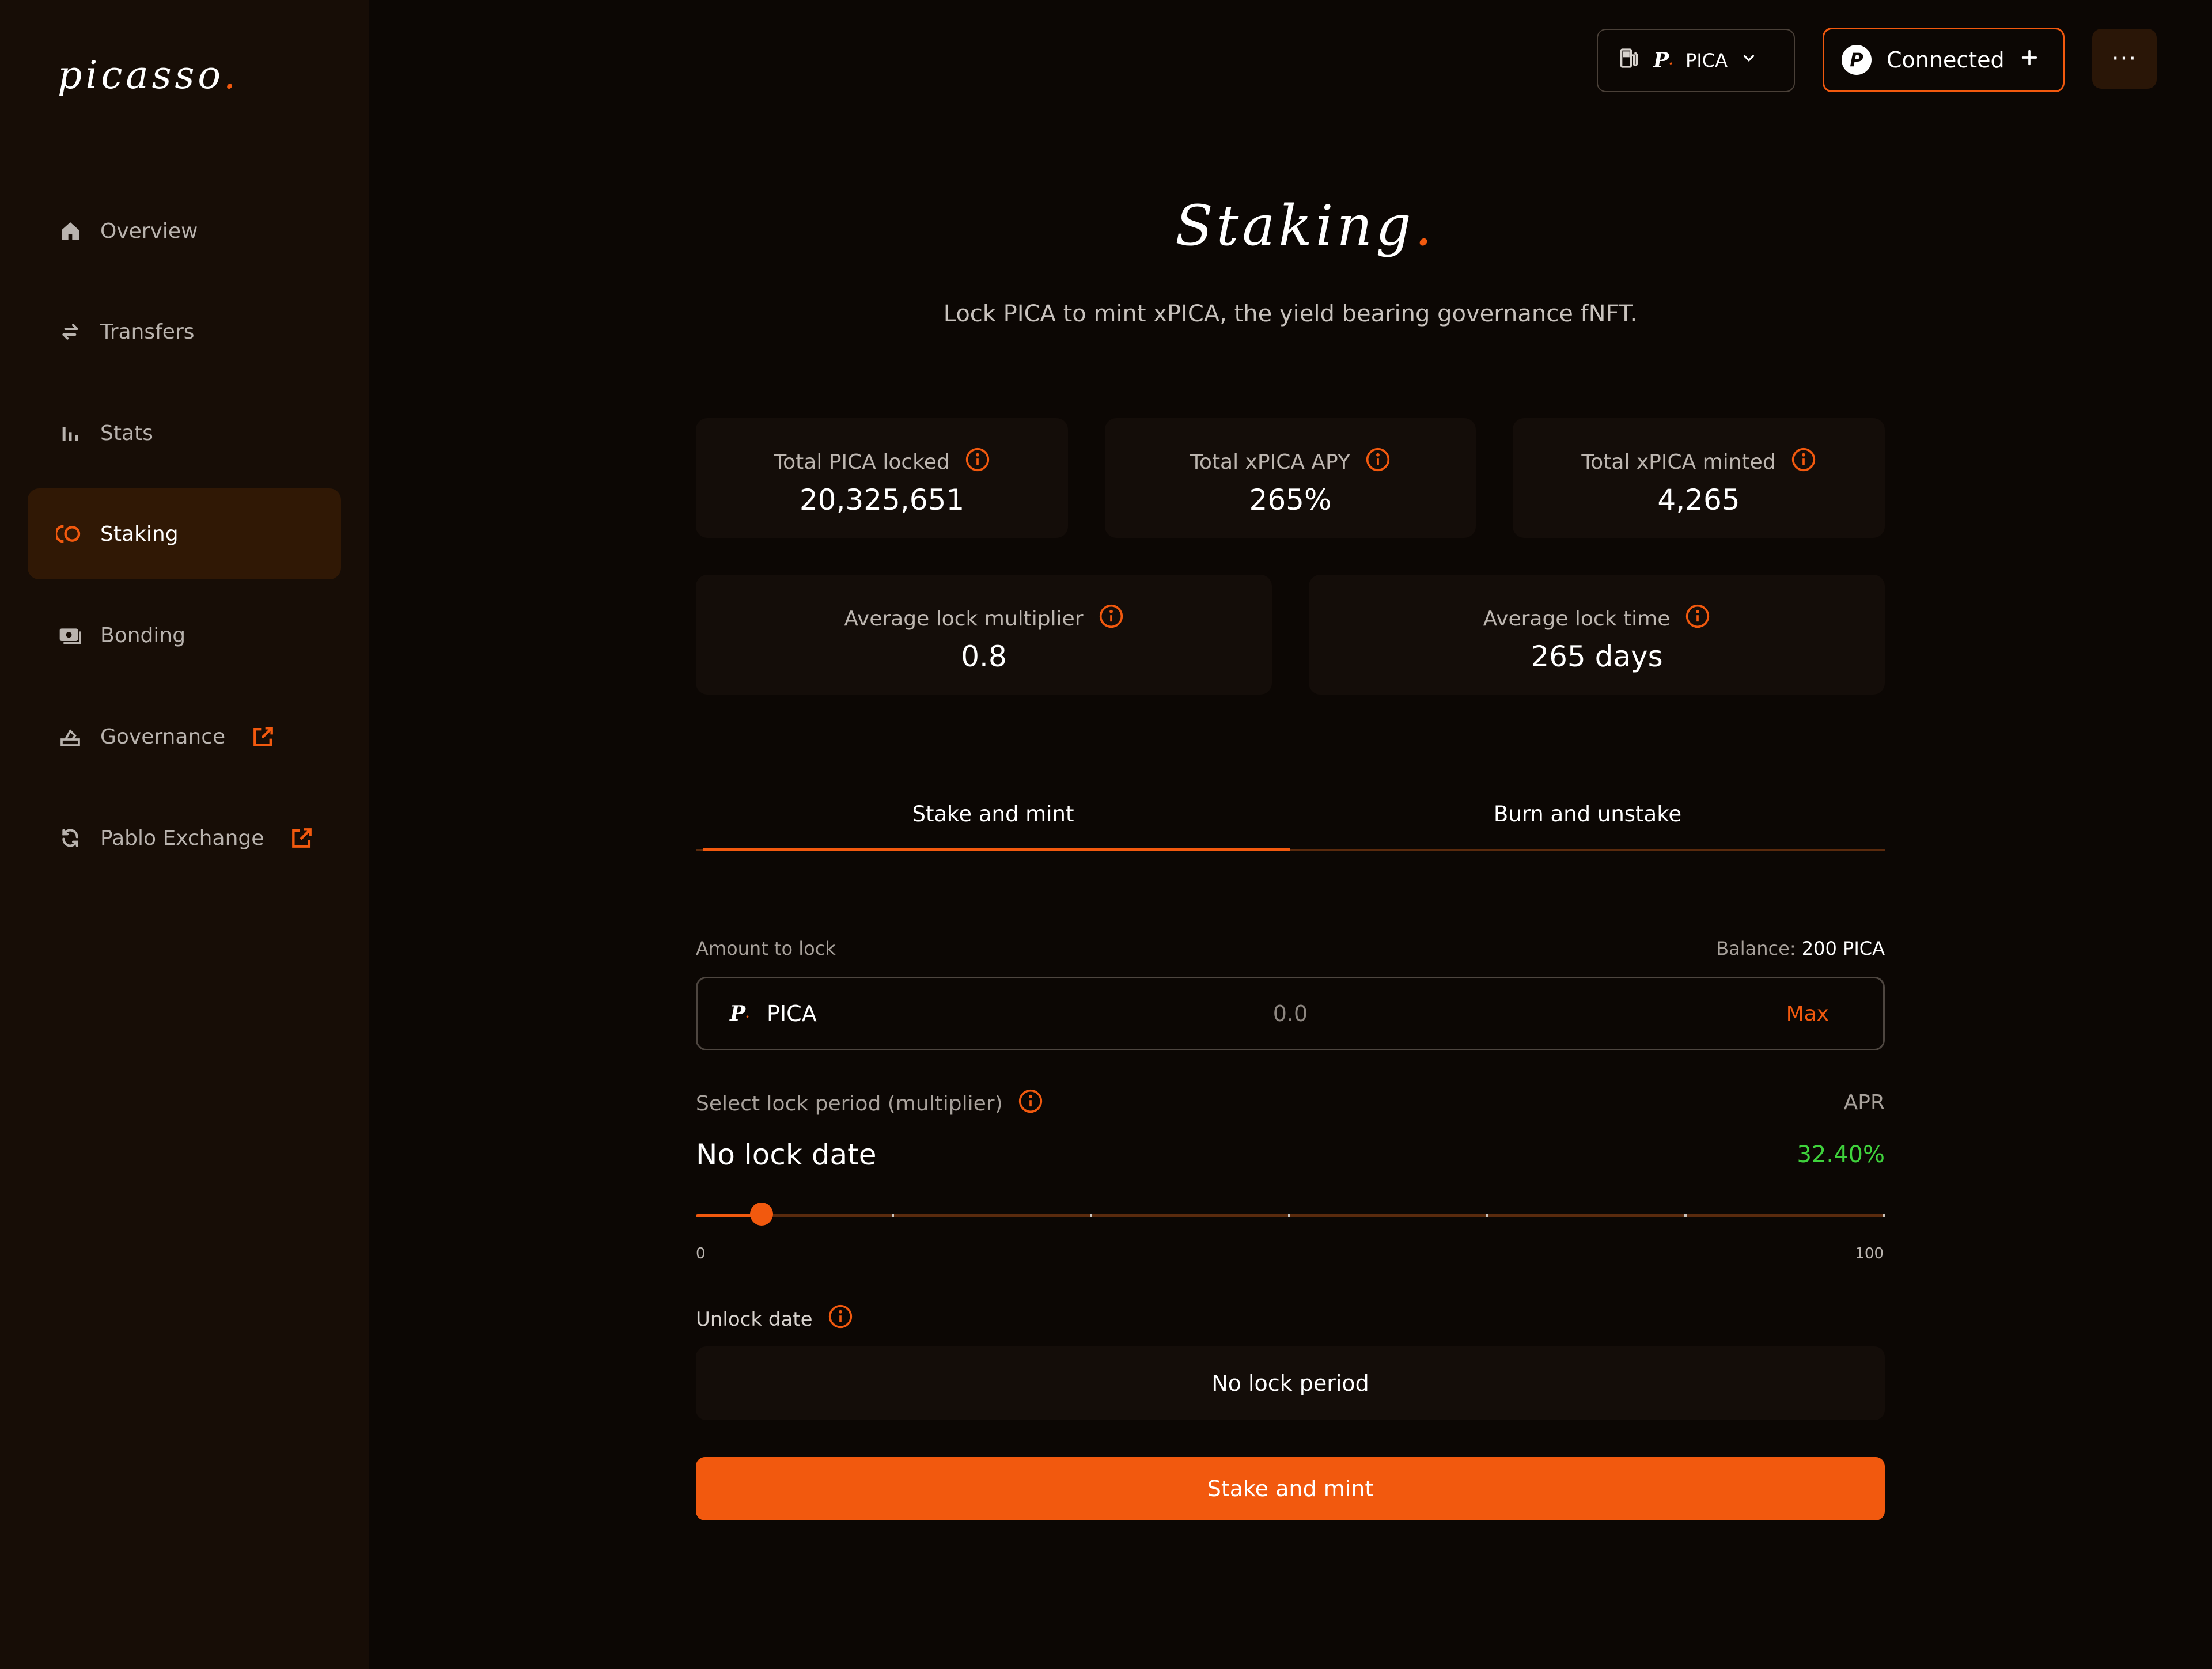 The width and height of the screenshot is (2212, 1669). I want to click on transfer-arrows-icon, so click(70, 332).